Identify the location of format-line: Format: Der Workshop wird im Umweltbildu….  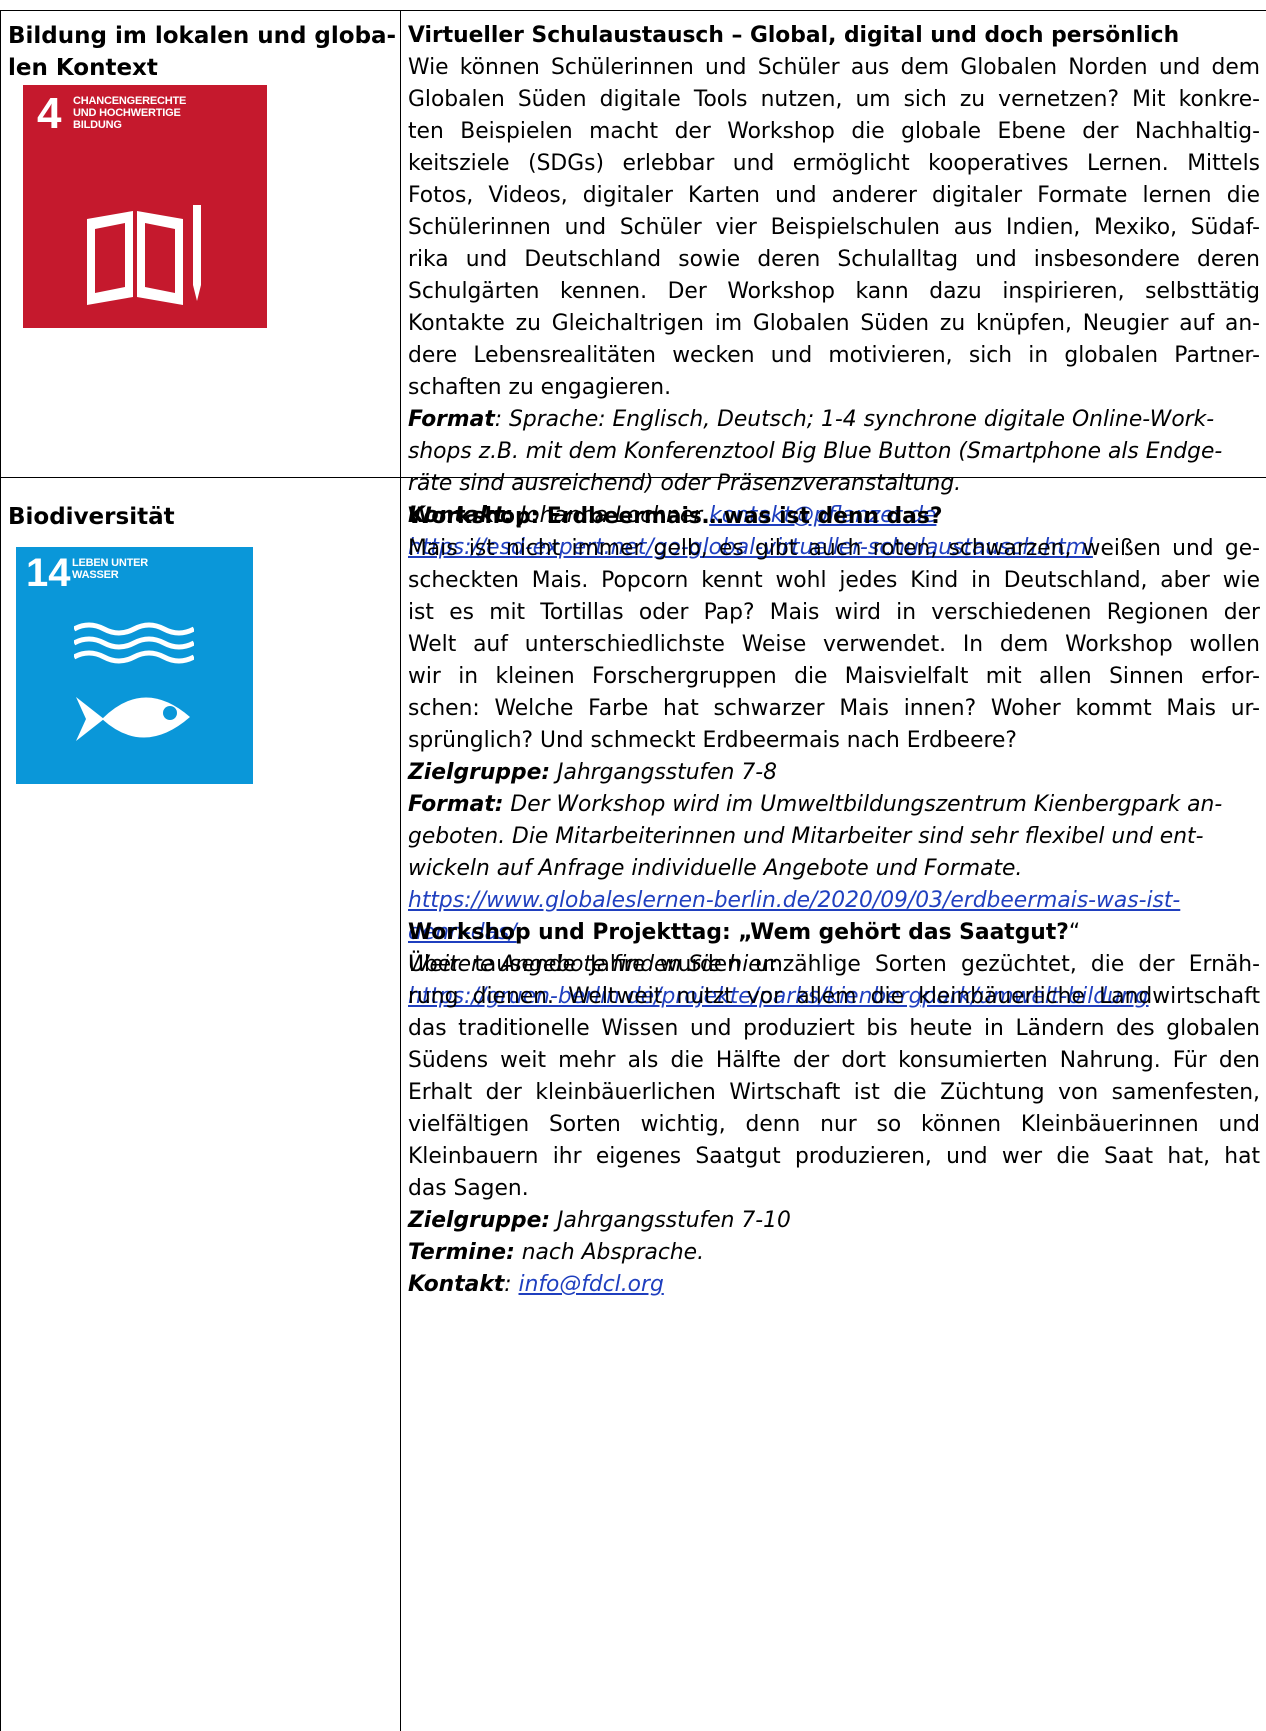
(834, 805).